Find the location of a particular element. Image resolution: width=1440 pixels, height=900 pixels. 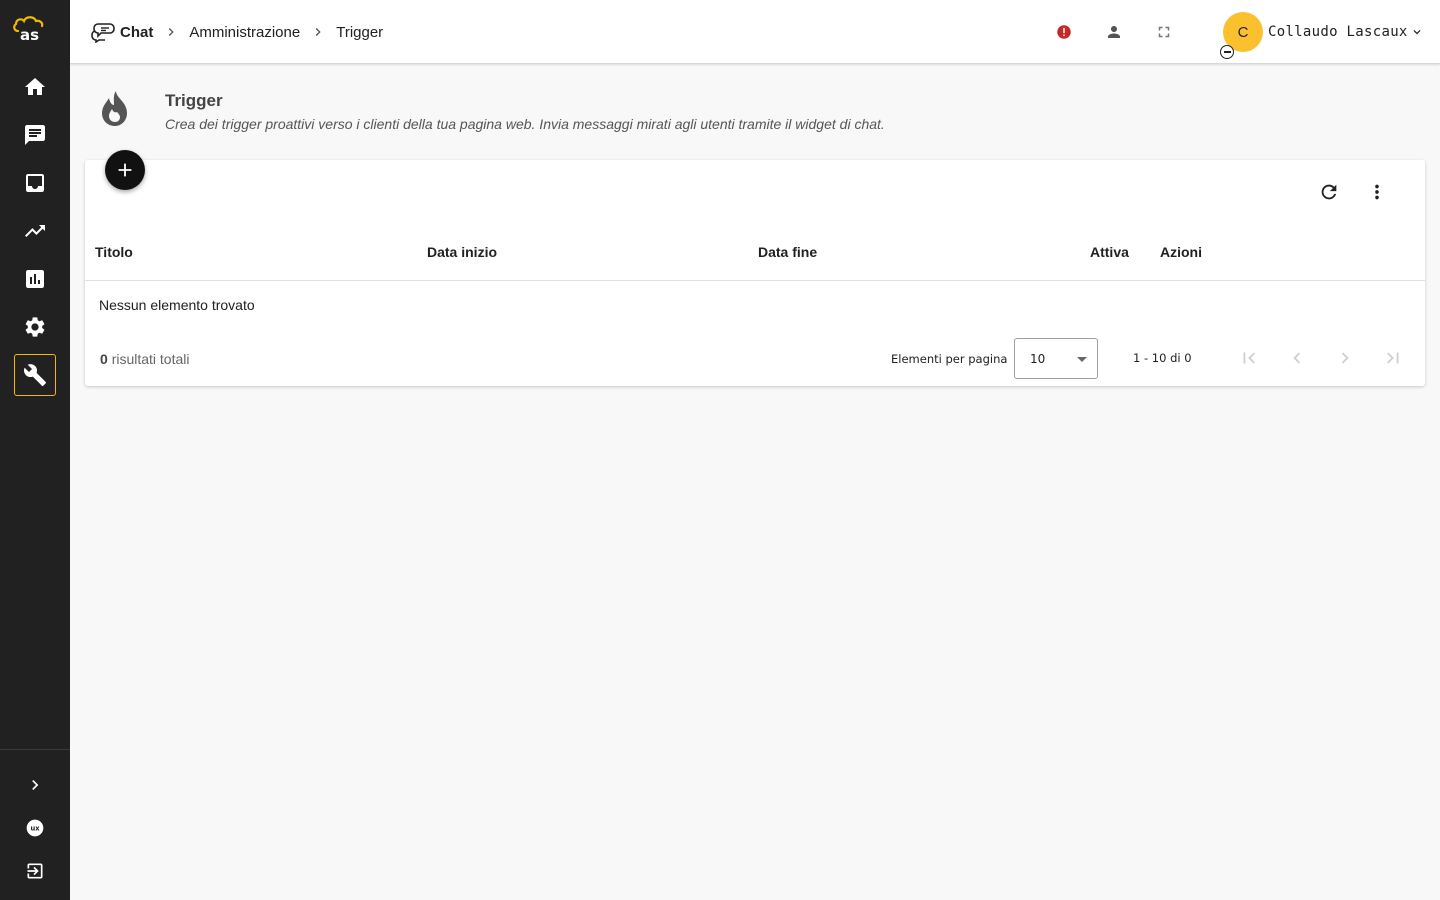

more-options-button is located at coordinates (1377, 192).